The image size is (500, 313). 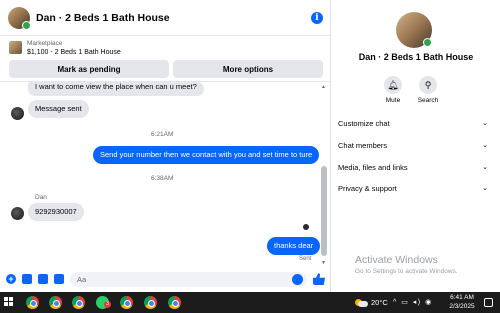 I want to click on photo-icon, so click(x=27, y=279).